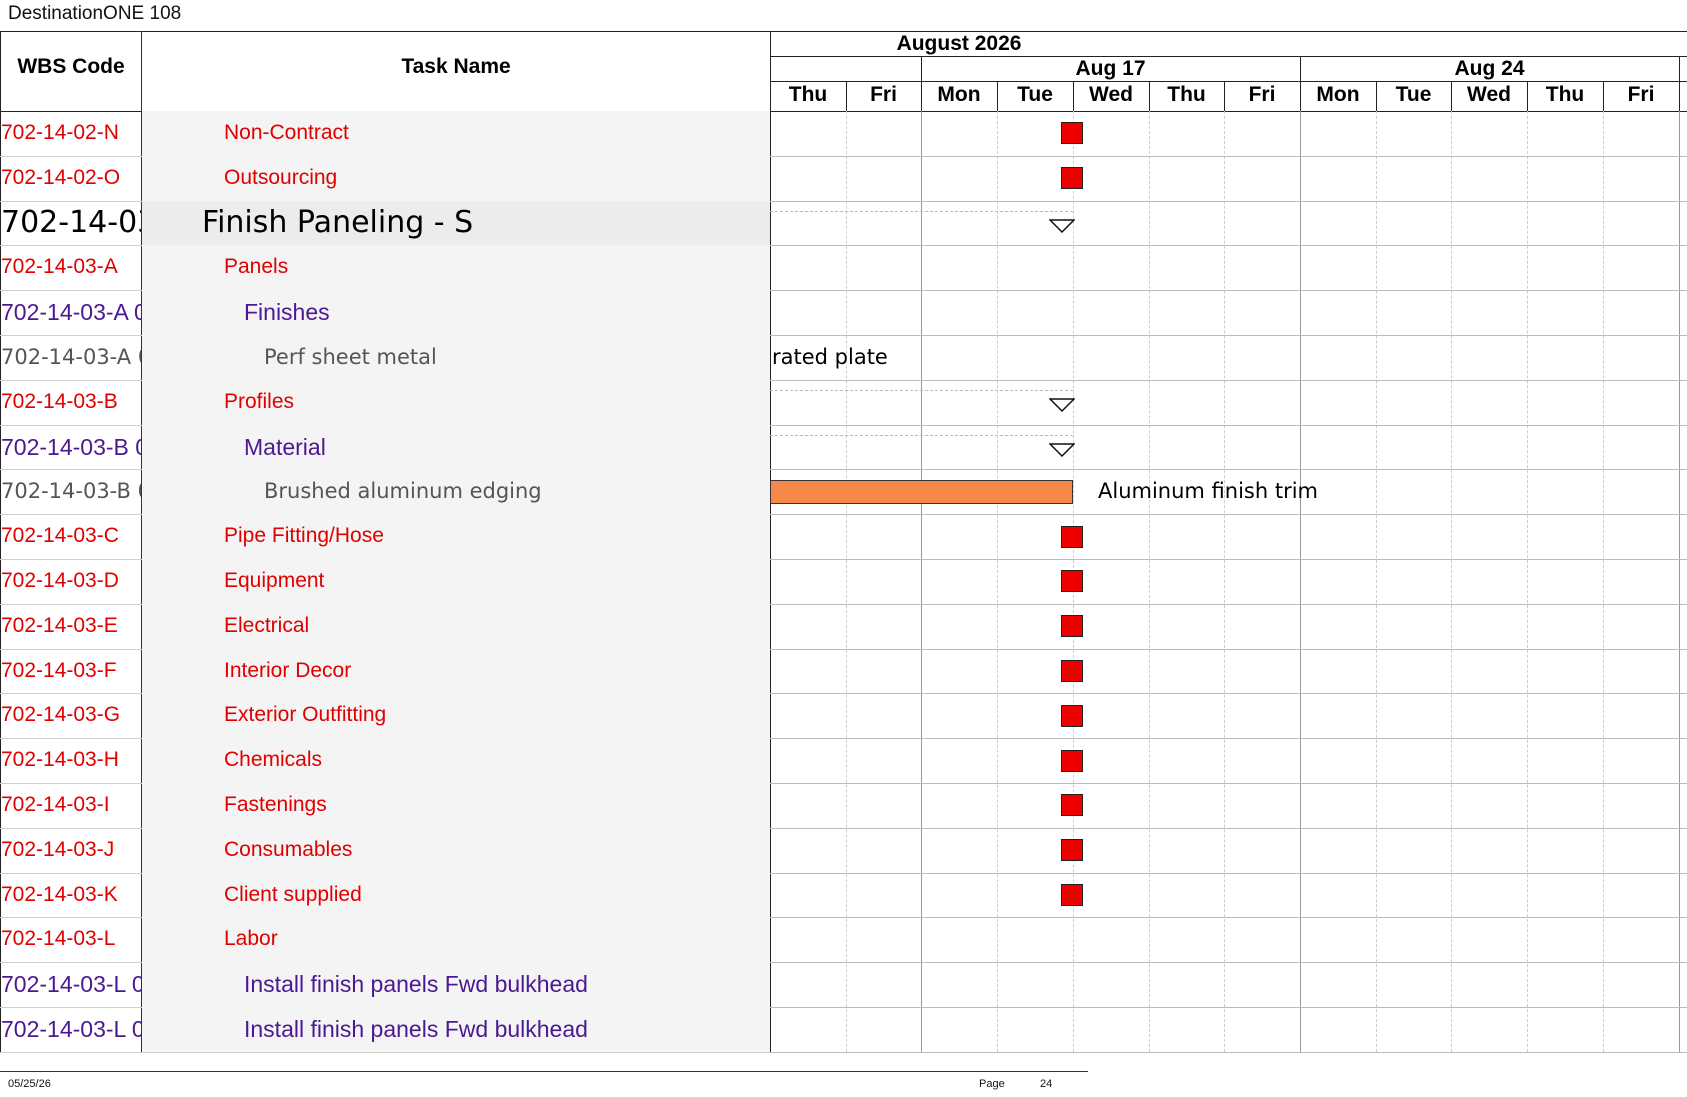 The image size is (1687, 1097). I want to click on footer-page-number: 24, so click(1046, 1084).